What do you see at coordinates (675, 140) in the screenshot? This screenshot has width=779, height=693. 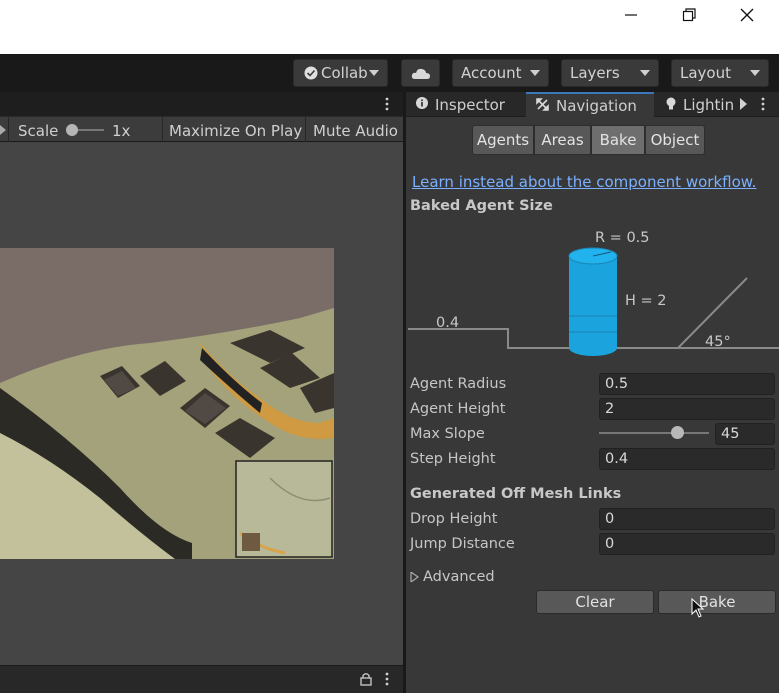 I see `segment-object: Object` at bounding box center [675, 140].